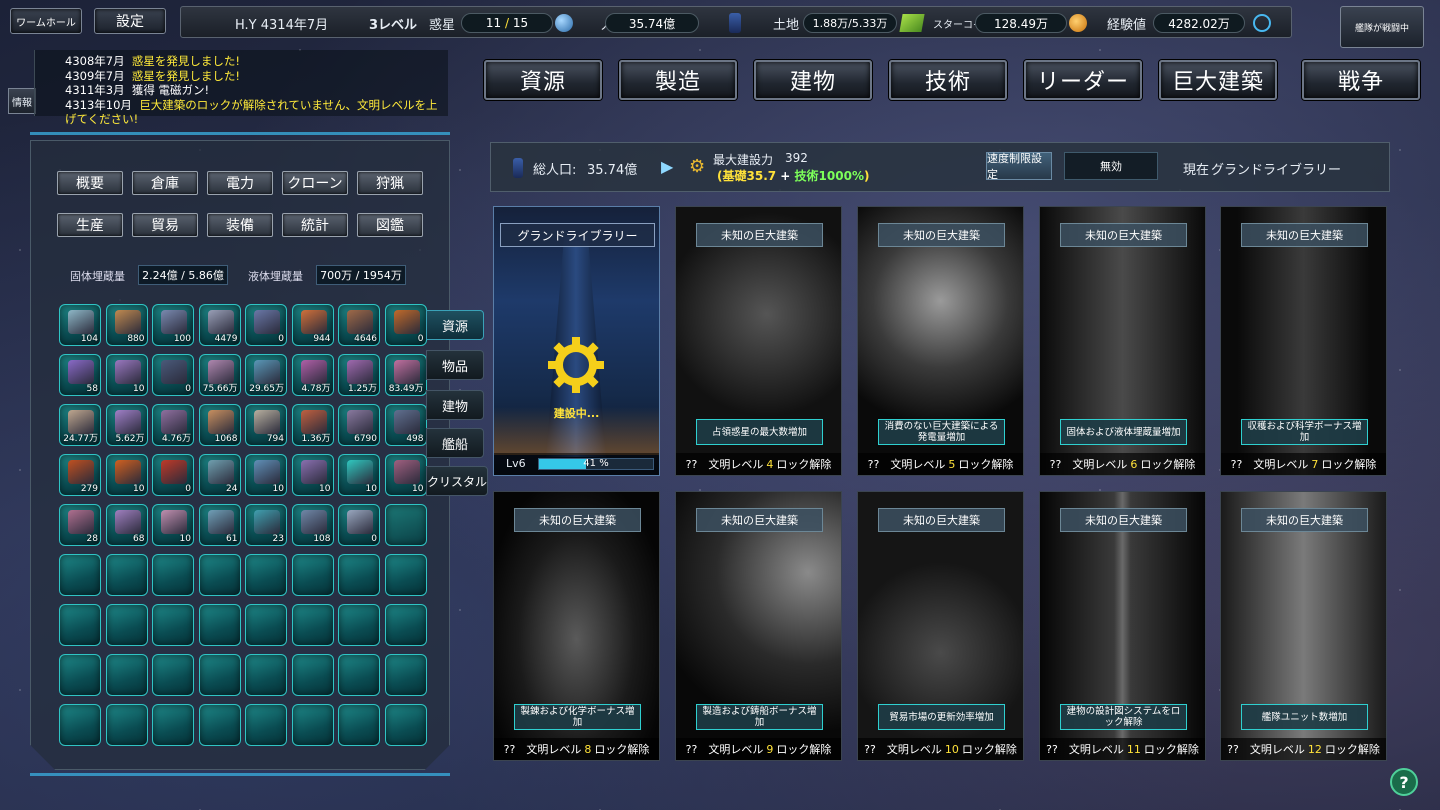  What do you see at coordinates (80, 475) in the screenshot?
I see `inventory-slot: 279` at bounding box center [80, 475].